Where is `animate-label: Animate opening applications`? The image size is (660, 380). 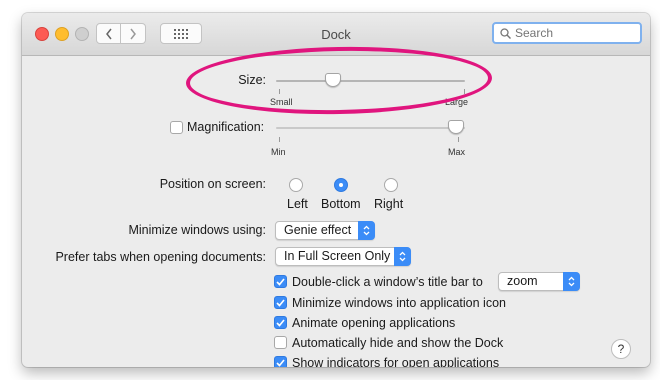
animate-label: Animate opening applications is located at coordinates (374, 323).